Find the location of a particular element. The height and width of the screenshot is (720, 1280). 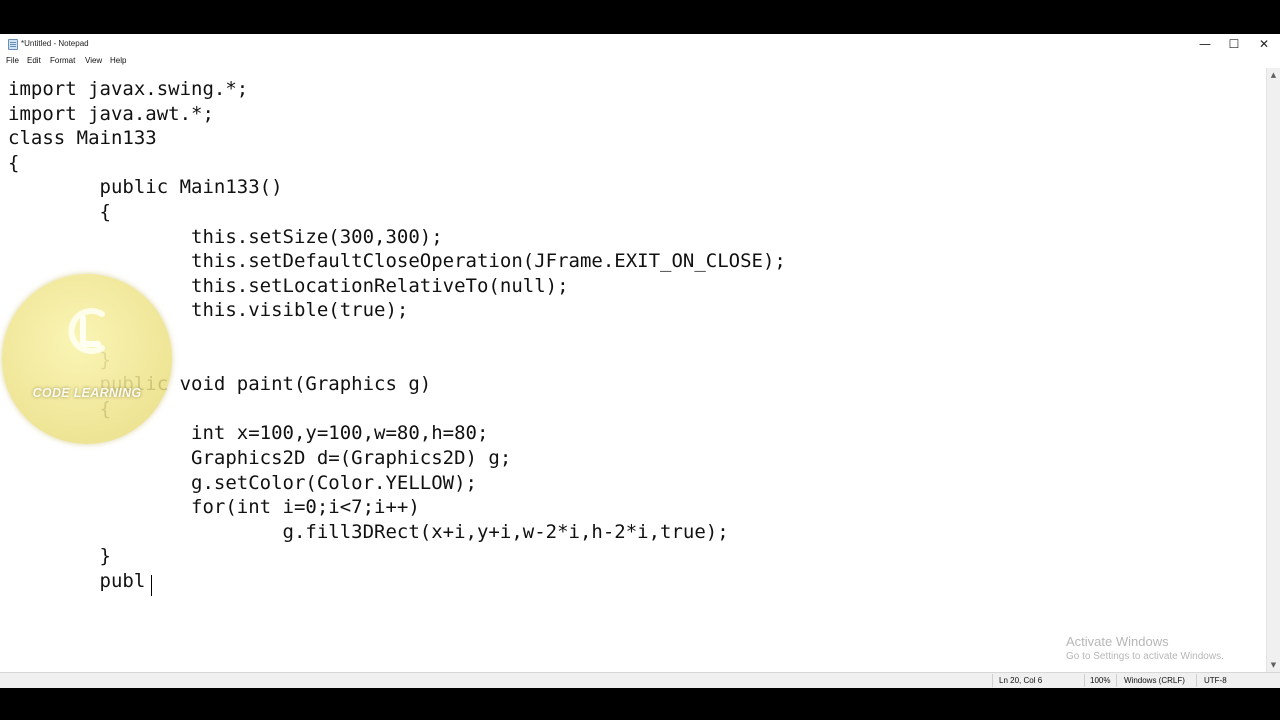

text-caret is located at coordinates (151, 585).